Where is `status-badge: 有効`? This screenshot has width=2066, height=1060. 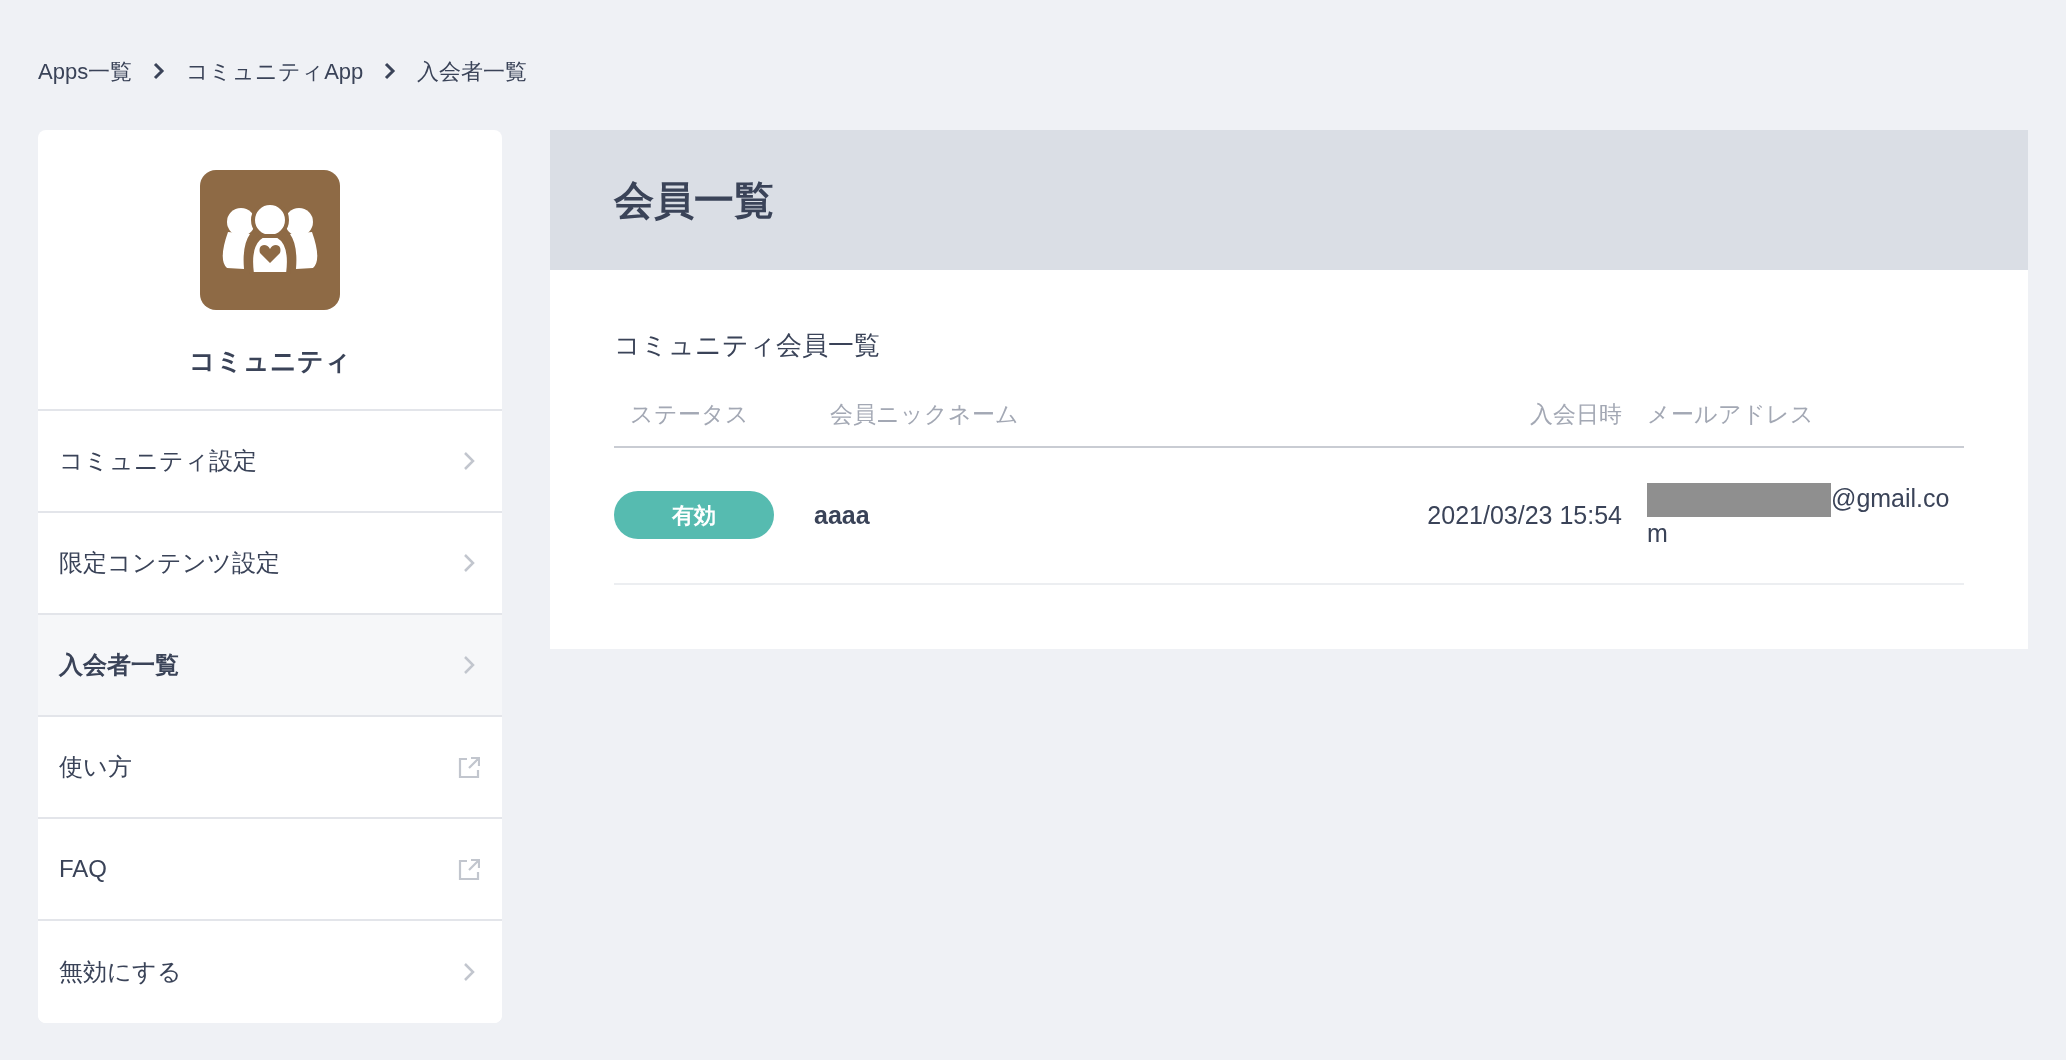
status-badge: 有効 is located at coordinates (694, 515).